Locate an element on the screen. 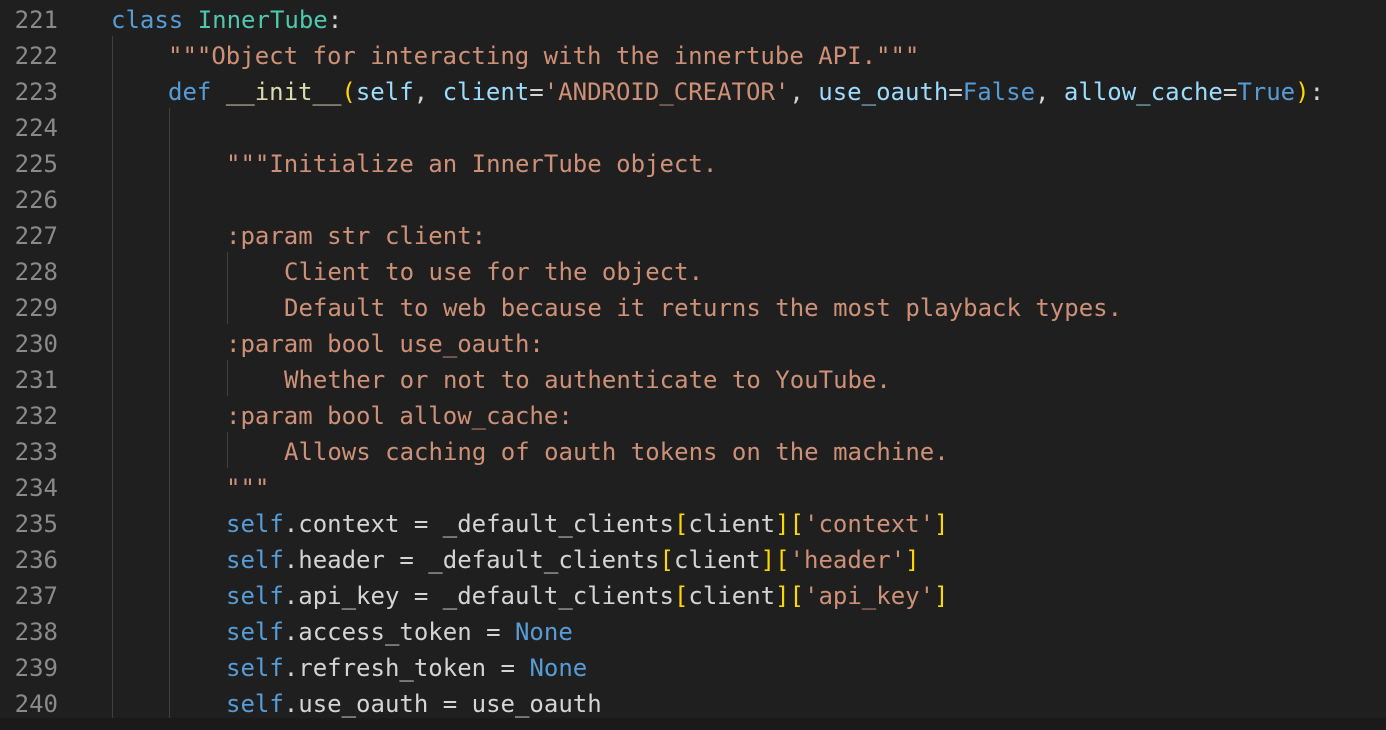  line-number: 237 is located at coordinates (36, 596).